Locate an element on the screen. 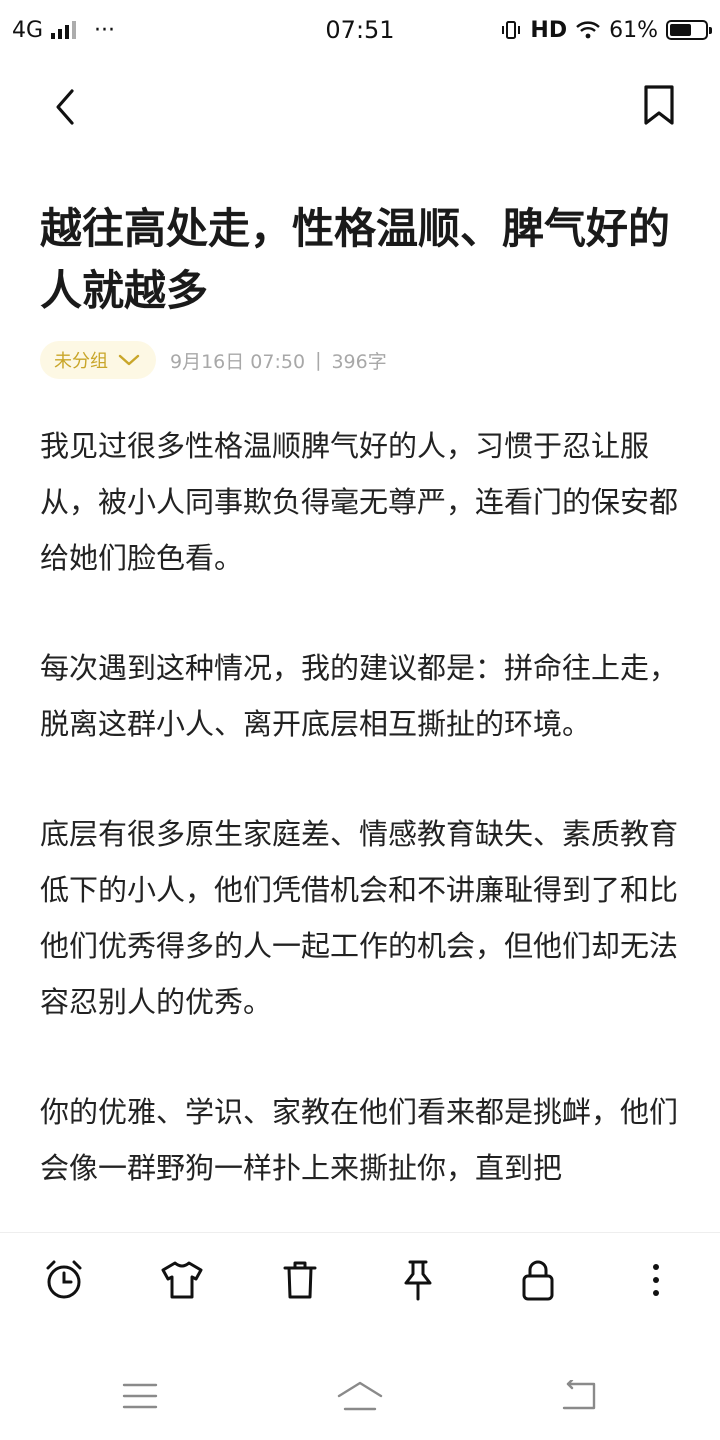  alarm-clock-icon is located at coordinates (64, 1279).